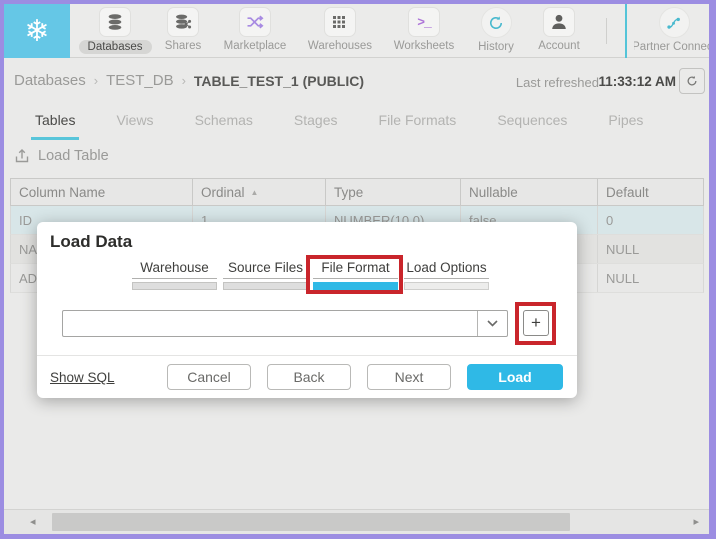  What do you see at coordinates (424, 46) in the screenshot?
I see `nav-worksheets-label: Worksheets` at bounding box center [424, 46].